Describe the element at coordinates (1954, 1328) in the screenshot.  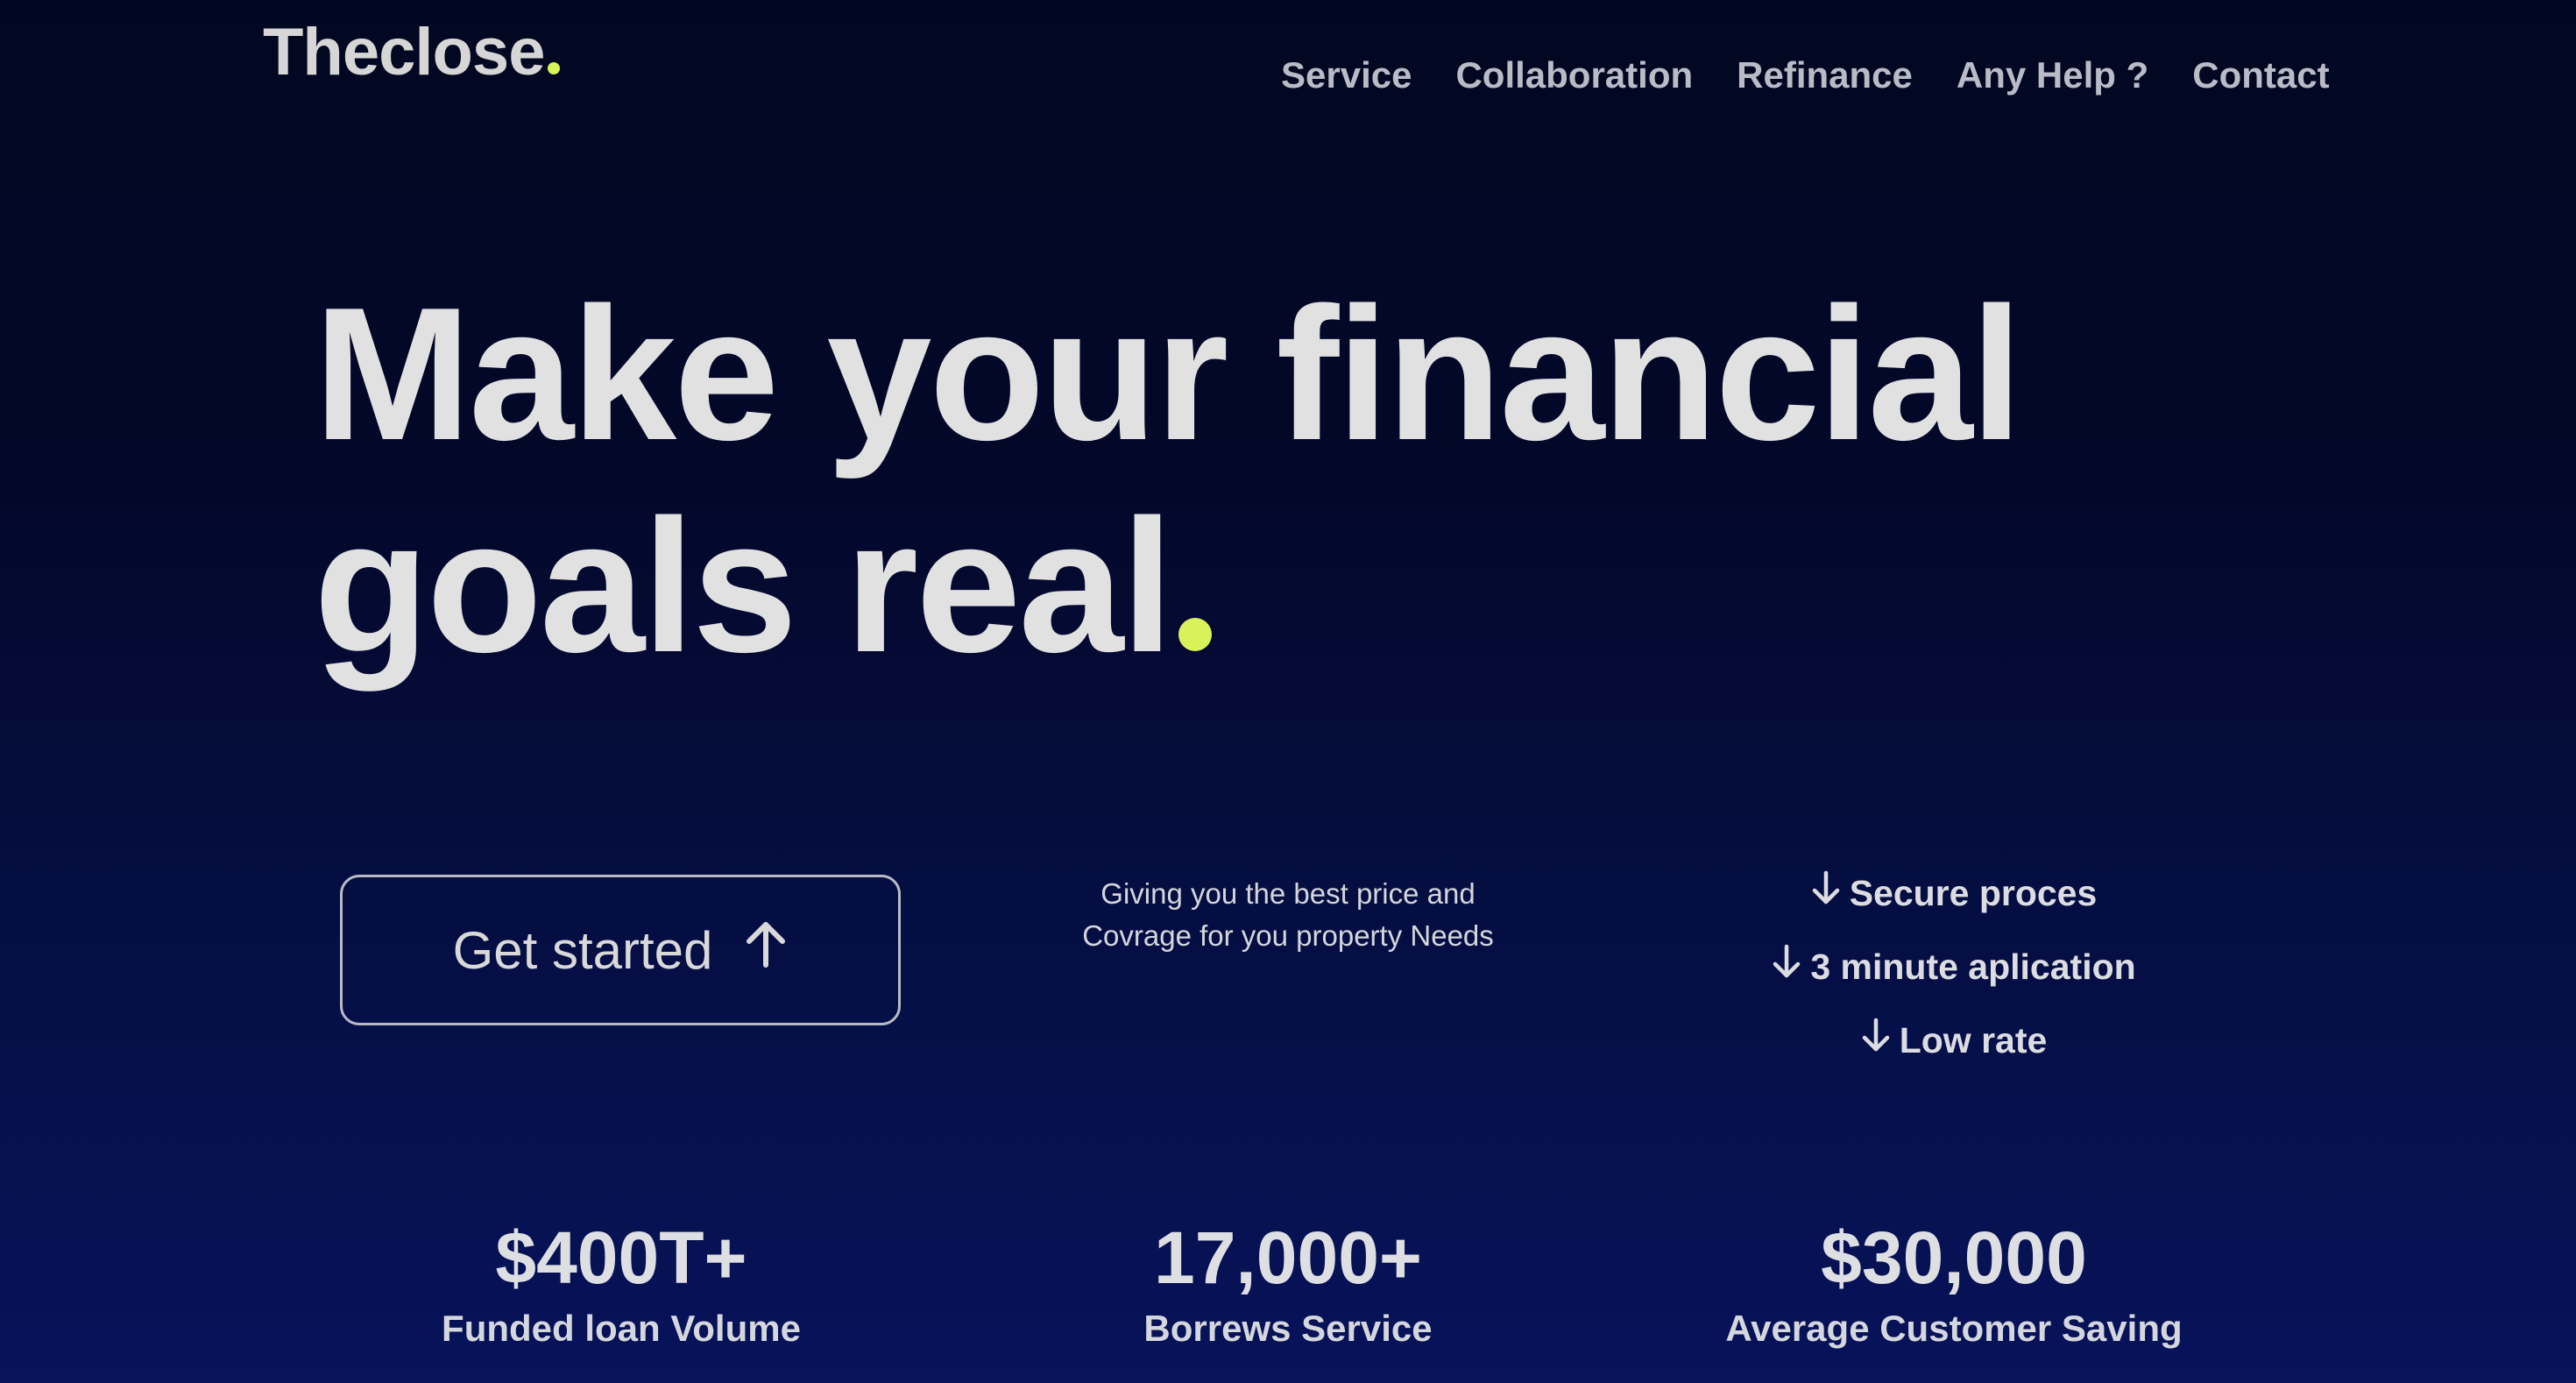
I see `stat-label: Average Customer Saving` at that location.